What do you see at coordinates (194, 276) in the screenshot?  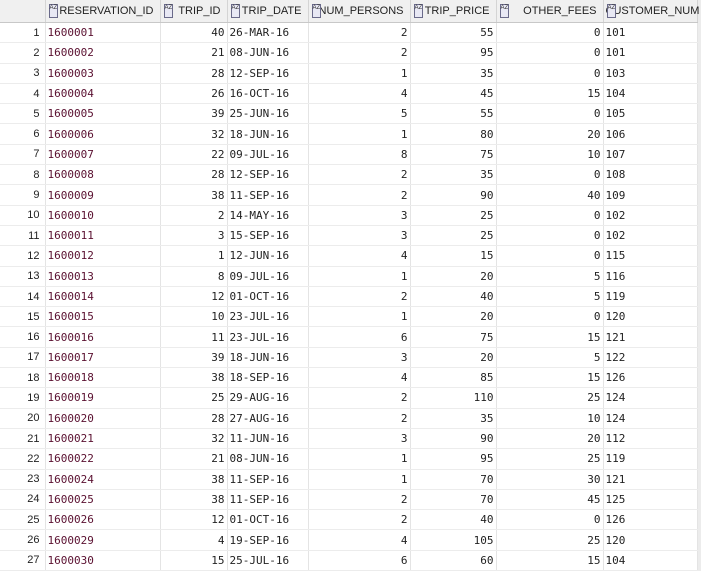 I see `cell-trip-id: 8` at bounding box center [194, 276].